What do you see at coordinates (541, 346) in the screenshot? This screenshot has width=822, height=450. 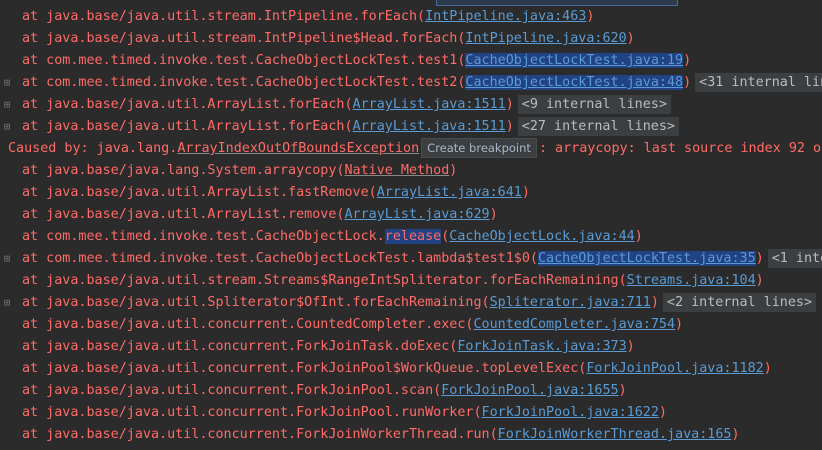 I see `source-link: ForkJoinTask.java:373` at bounding box center [541, 346].